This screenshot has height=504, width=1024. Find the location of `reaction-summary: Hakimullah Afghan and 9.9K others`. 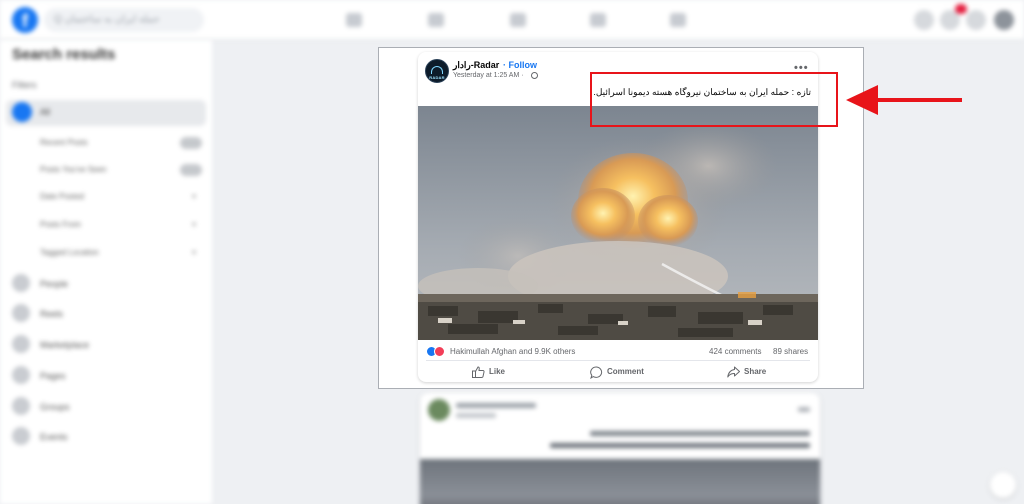

reaction-summary: Hakimullah Afghan and 9.9K others is located at coordinates (512, 351).